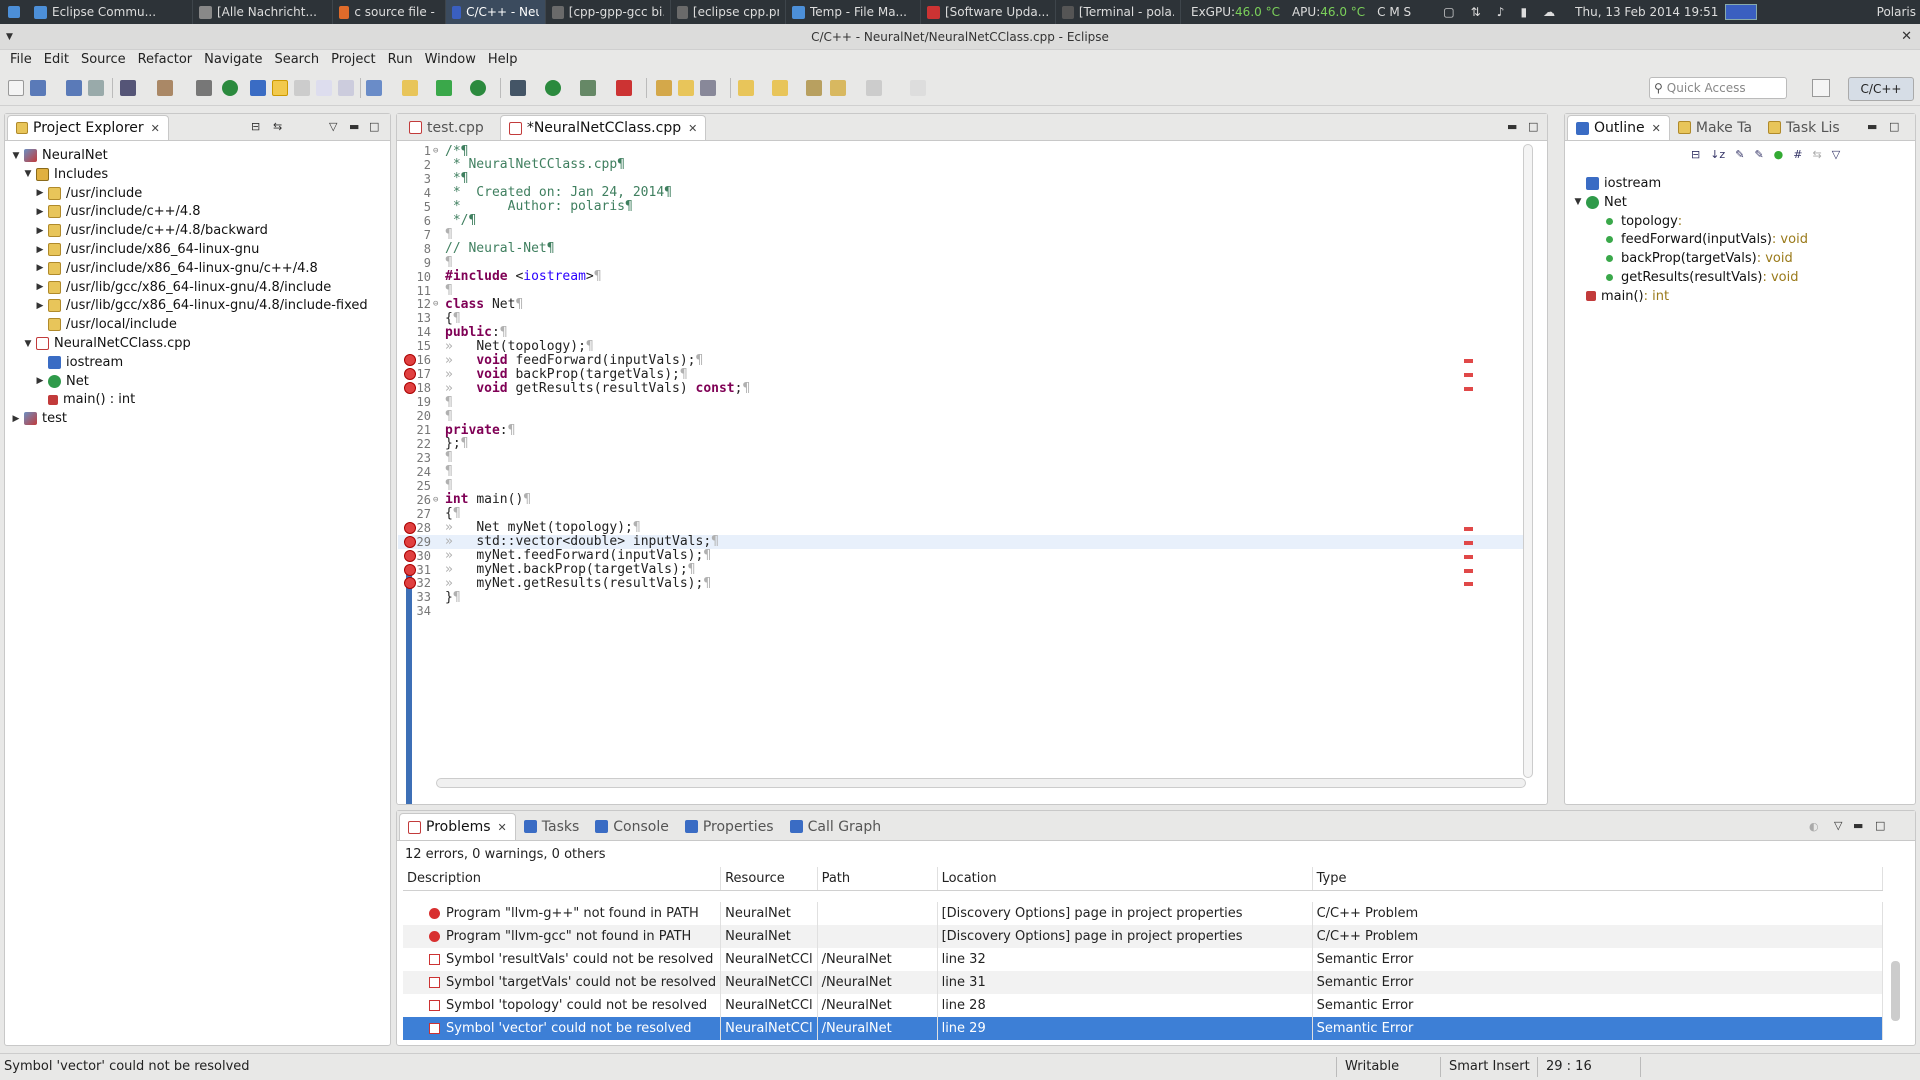 This screenshot has height=1080, width=1920. What do you see at coordinates (324, 88) in the screenshot?
I see `block-selection-icon` at bounding box center [324, 88].